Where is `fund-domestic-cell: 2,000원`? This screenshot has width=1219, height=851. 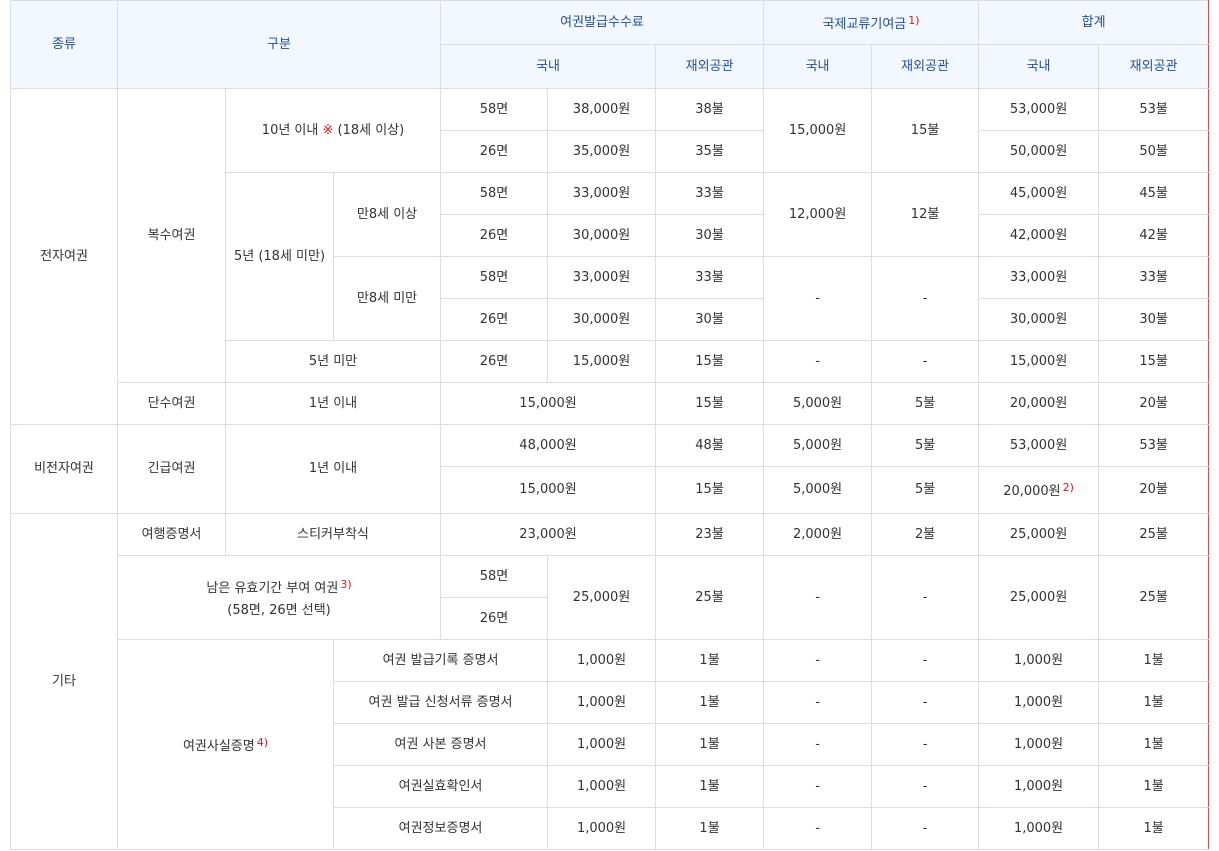 fund-domestic-cell: 2,000원 is located at coordinates (818, 534).